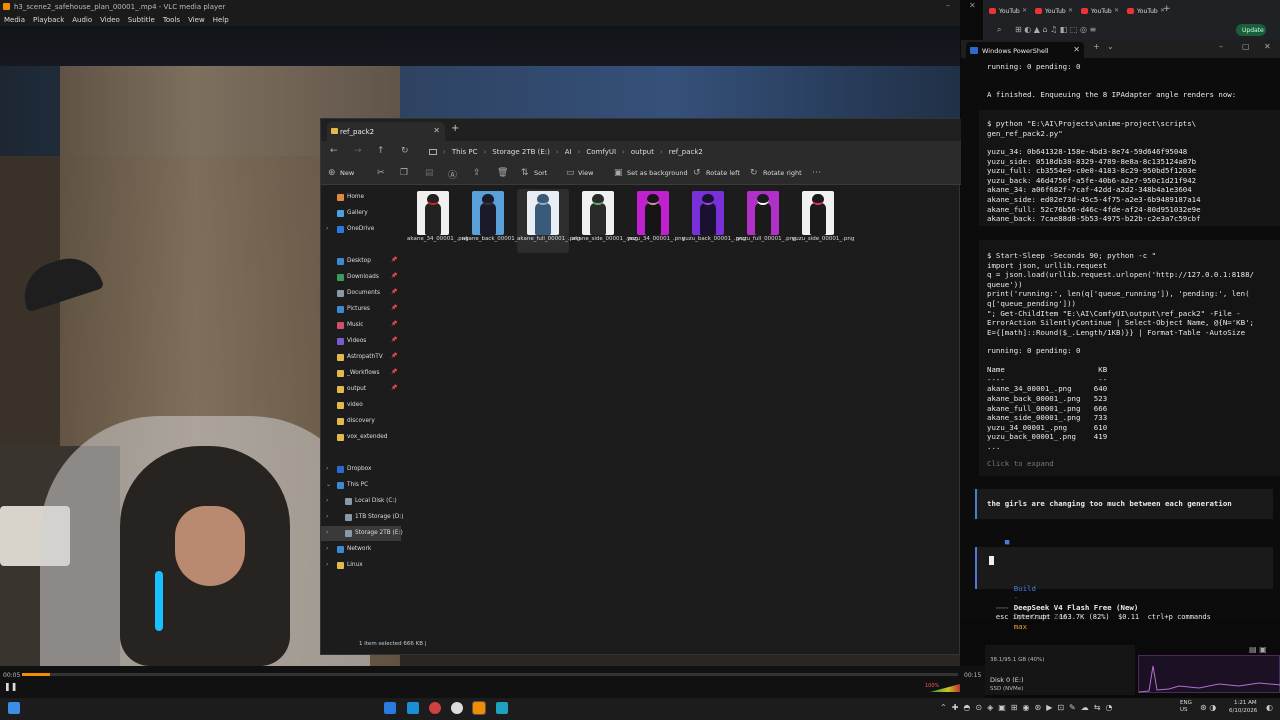 The width and height of the screenshot is (1280, 720). What do you see at coordinates (361, 565) in the screenshot?
I see `nav-item-linux: › Linux` at bounding box center [361, 565].